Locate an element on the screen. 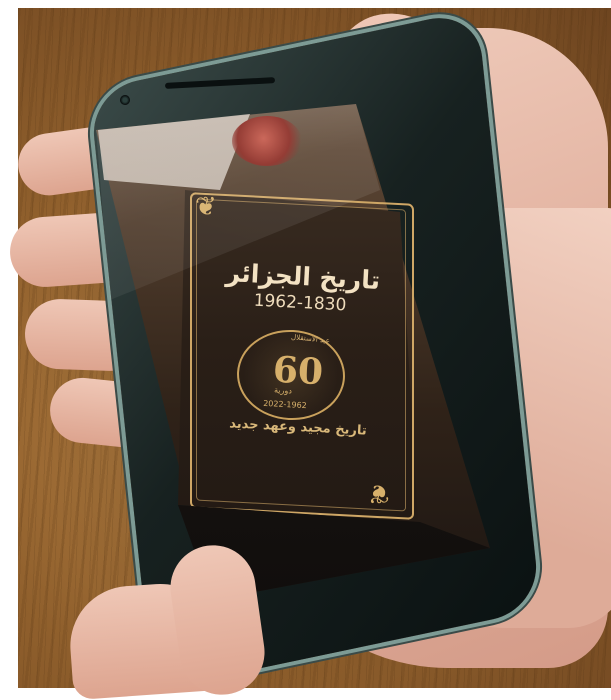 This screenshot has height=700, width=611. front-camera-icon is located at coordinates (125, 100).